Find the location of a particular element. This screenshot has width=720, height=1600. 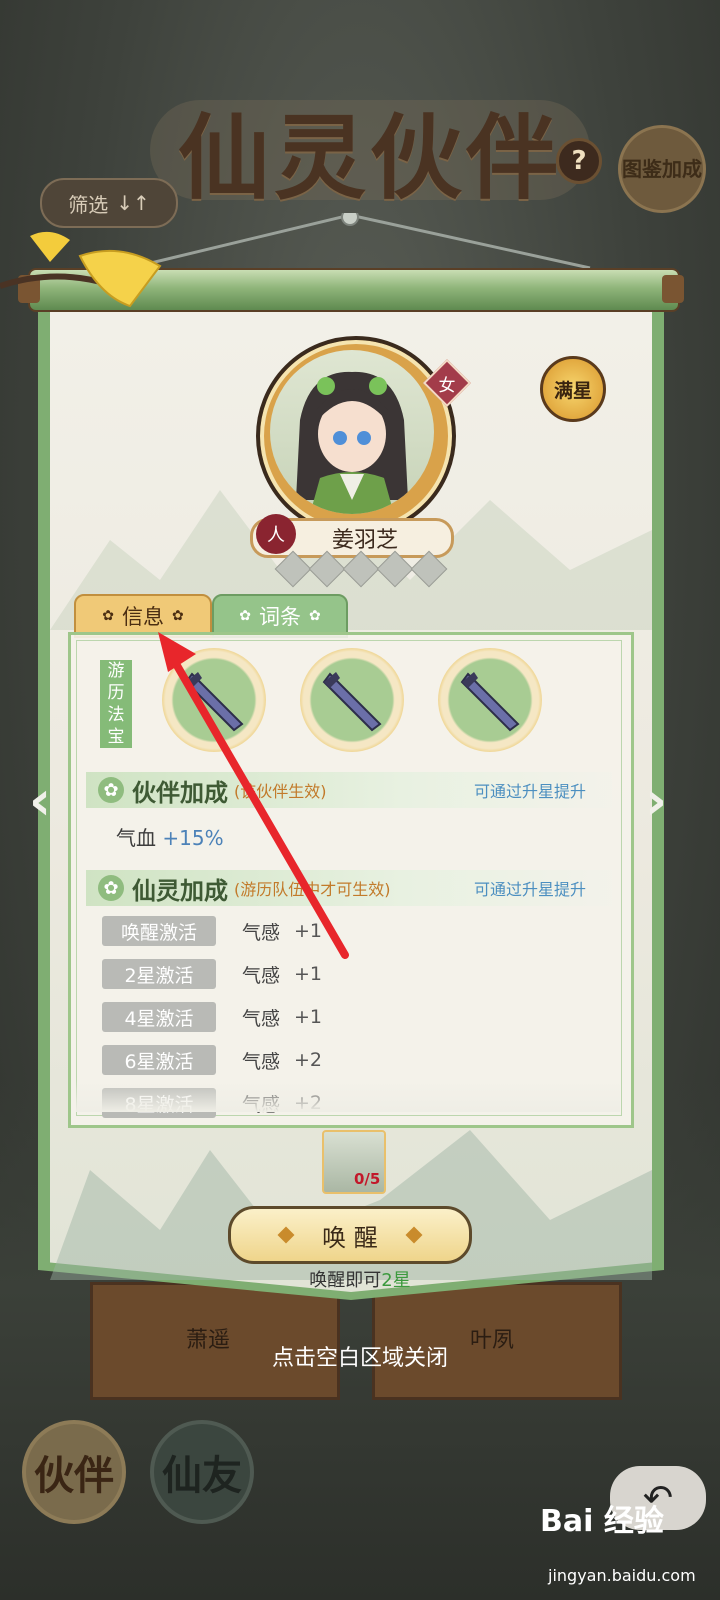

watermark-url: jingyan.baidu.com is located at coordinates (622, 1575).